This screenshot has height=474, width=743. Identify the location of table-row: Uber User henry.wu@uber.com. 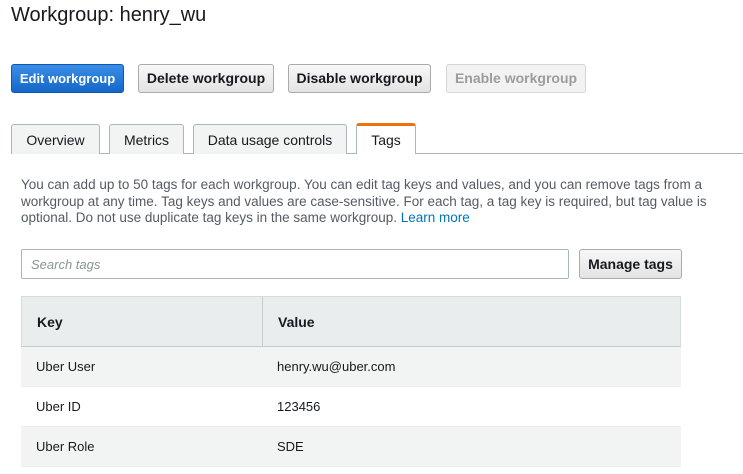
(351, 367).